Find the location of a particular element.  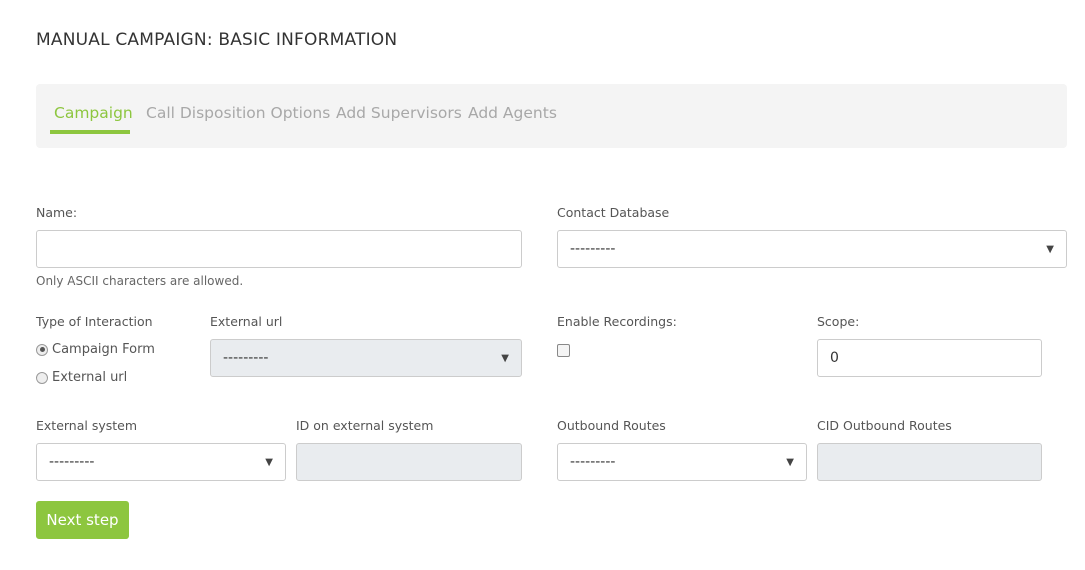

outbound-routes-label: Outbound Routes is located at coordinates (611, 425).